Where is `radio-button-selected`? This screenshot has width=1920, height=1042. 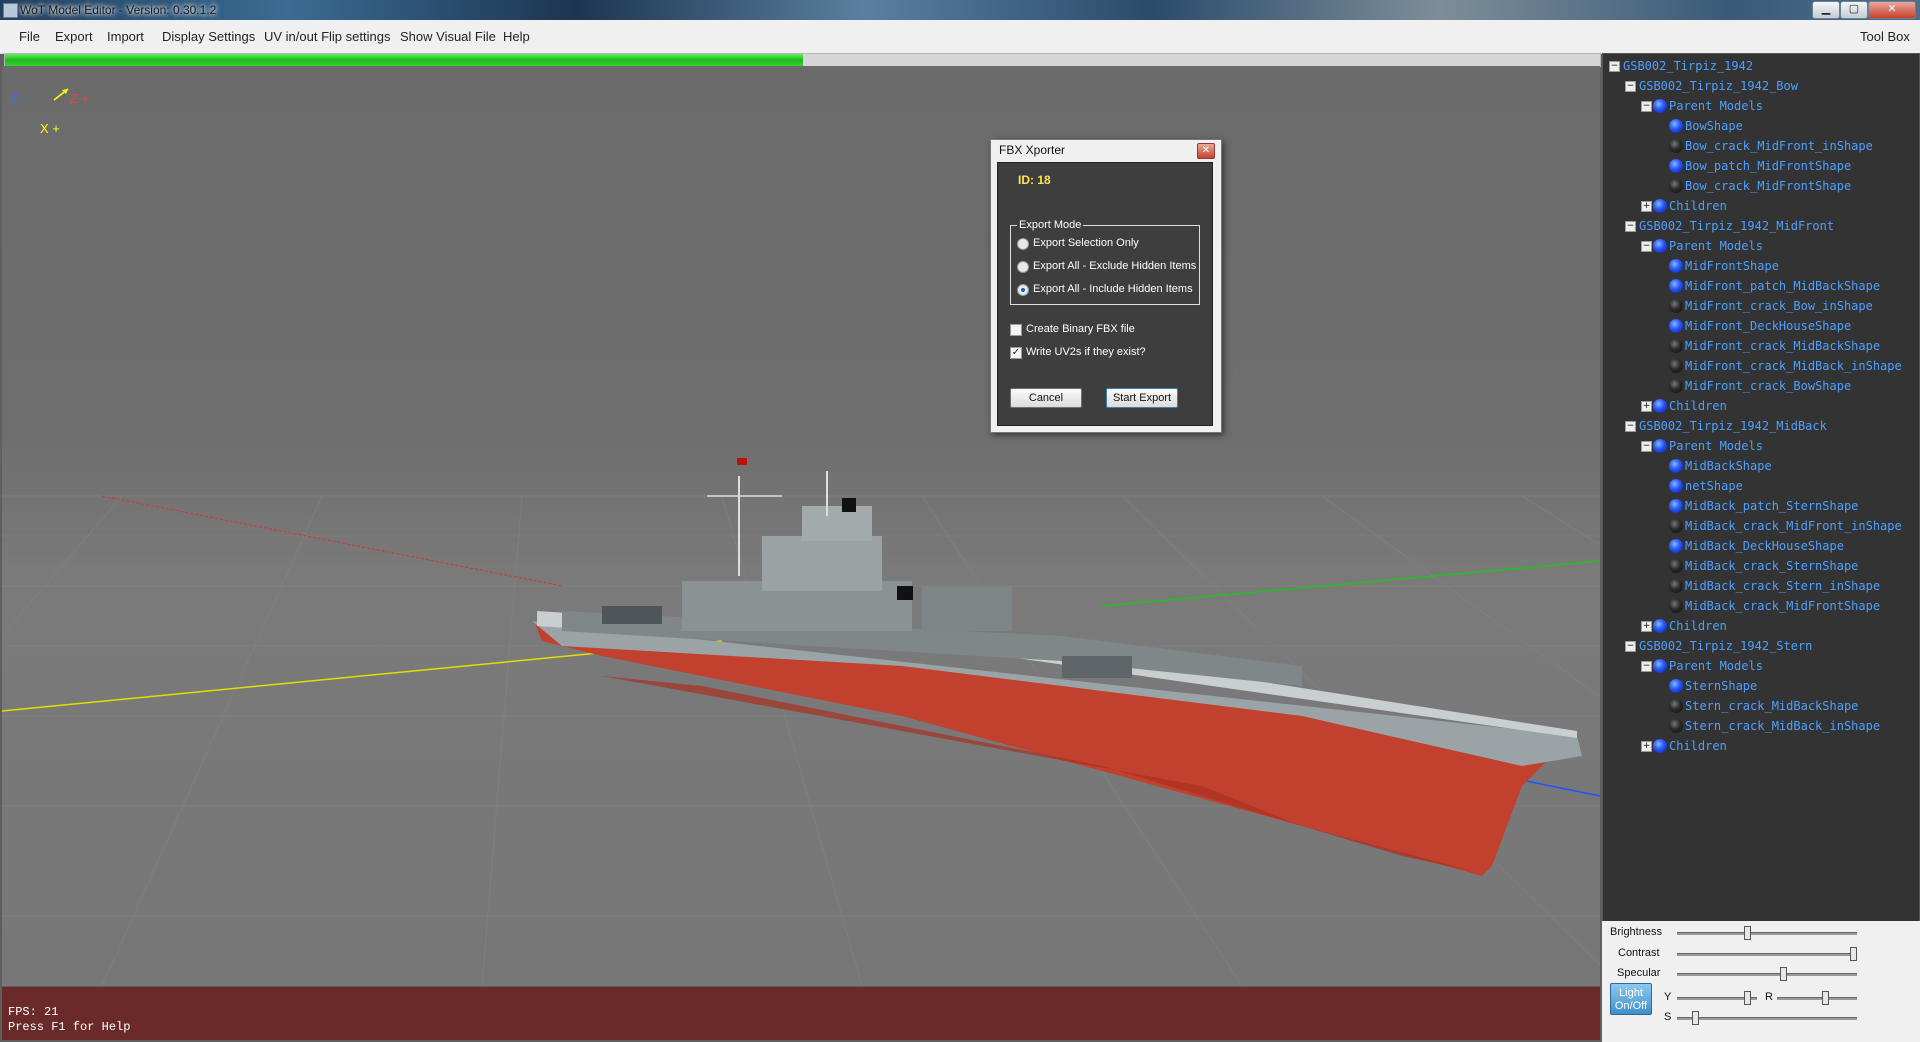 radio-button-selected is located at coordinates (1023, 290).